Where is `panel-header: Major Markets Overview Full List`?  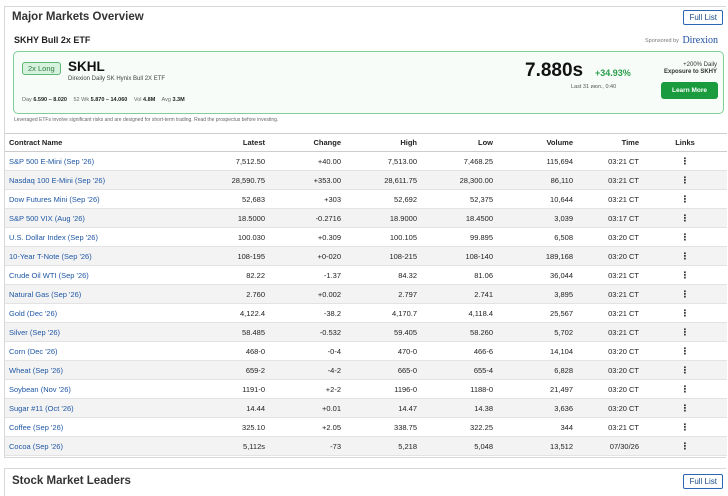
panel-header: Major Markets Overview Full List is located at coordinates (365, 18).